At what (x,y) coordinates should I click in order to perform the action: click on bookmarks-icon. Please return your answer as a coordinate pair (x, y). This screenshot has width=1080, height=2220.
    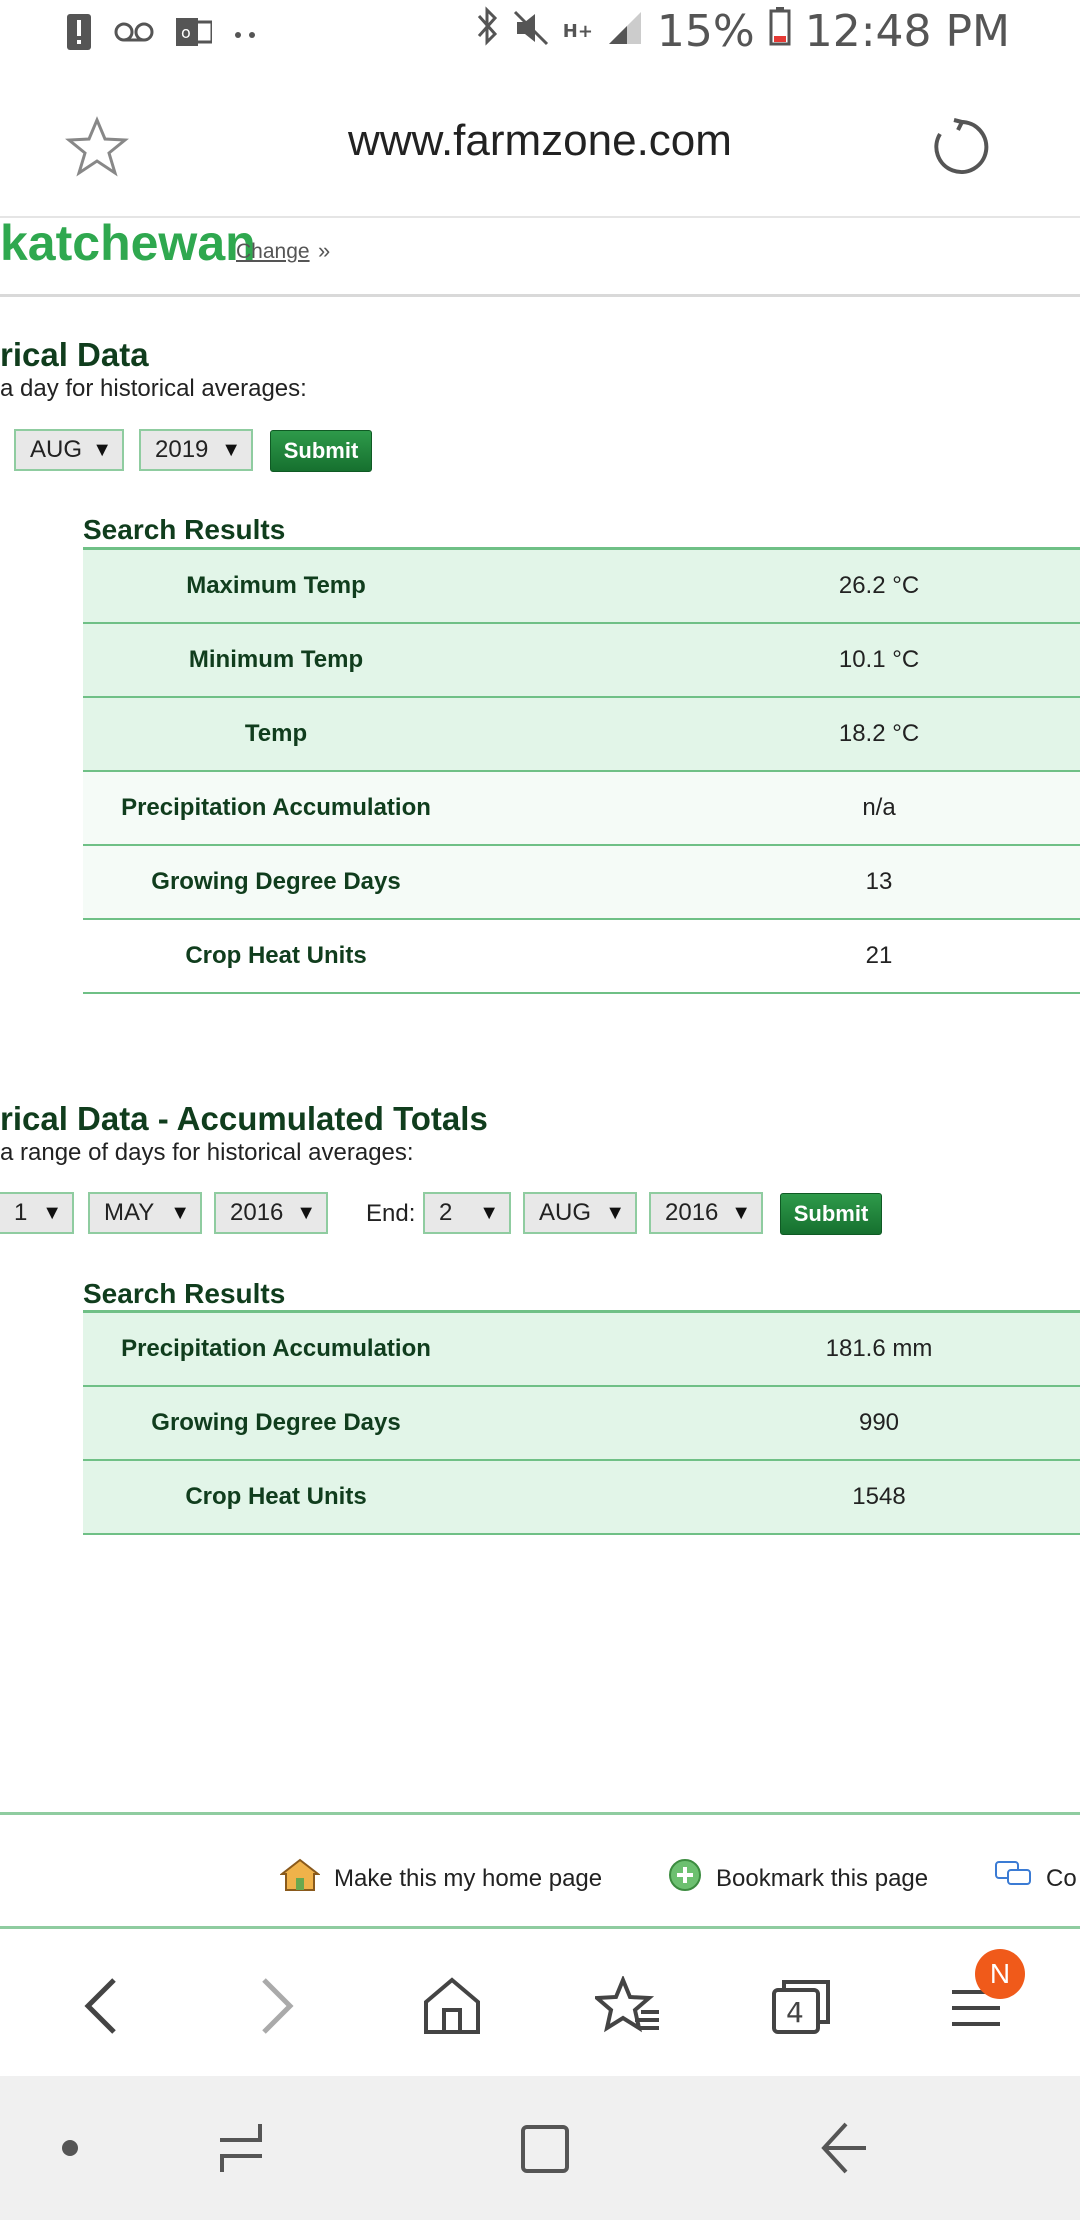
    Looking at the image, I should click on (628, 2006).